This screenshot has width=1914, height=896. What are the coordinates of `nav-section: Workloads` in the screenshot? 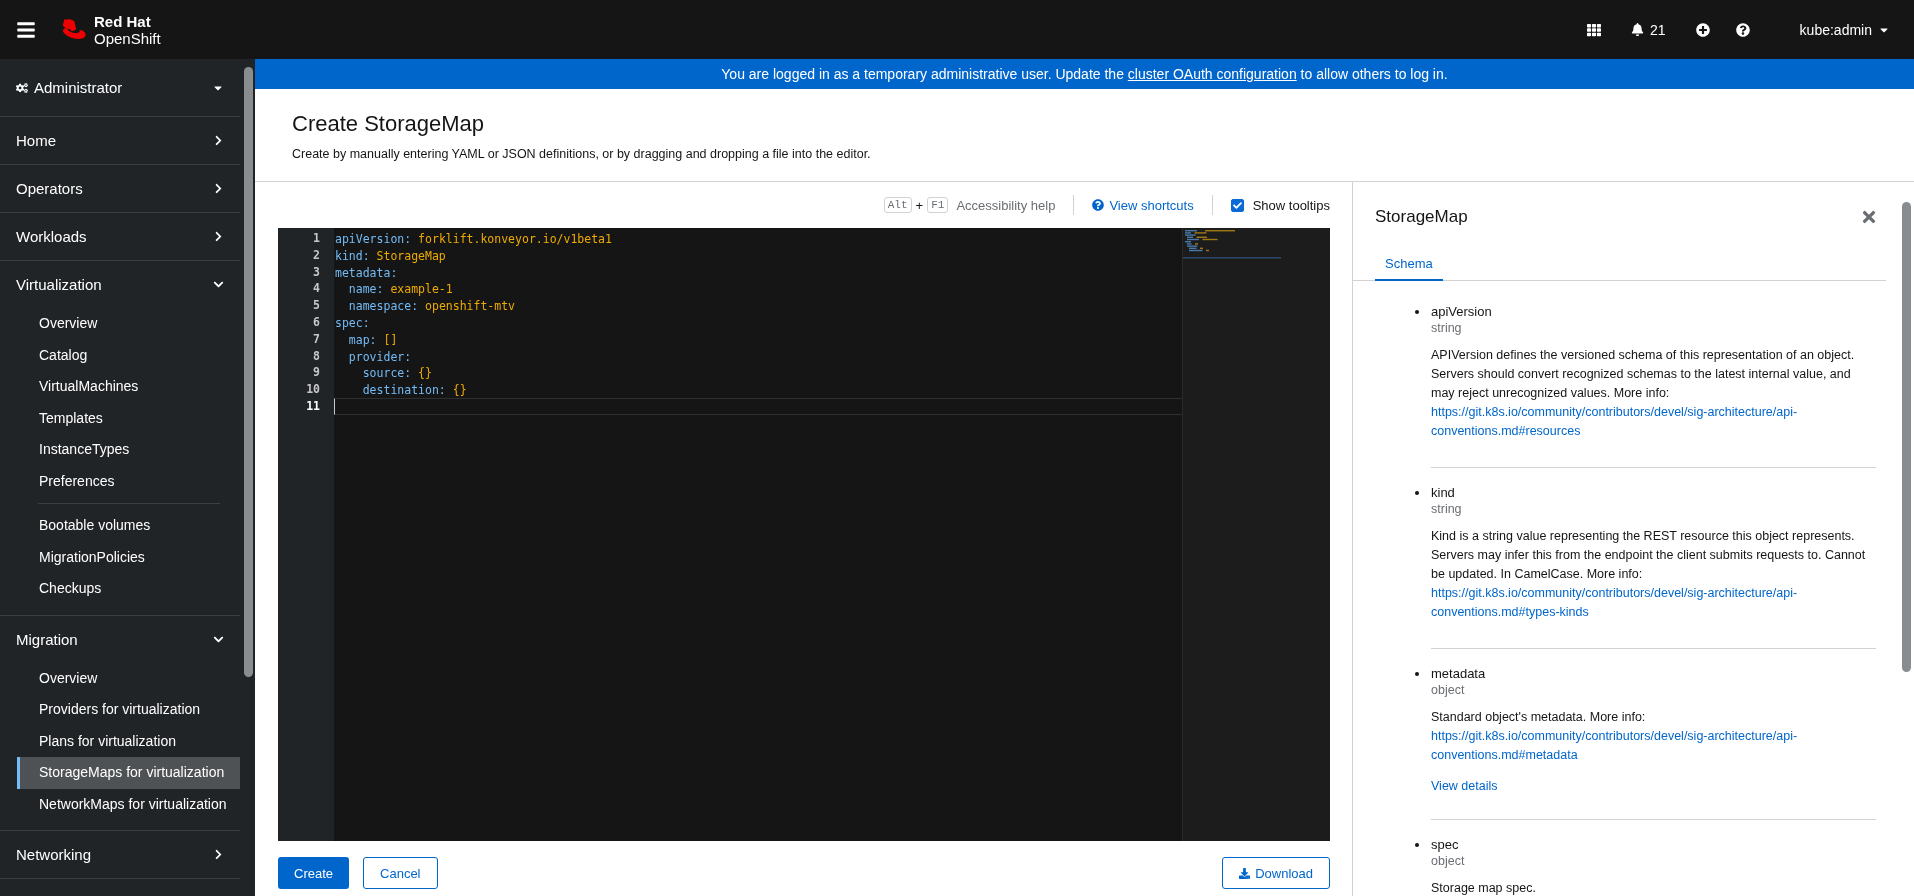 It's located at (120, 236).